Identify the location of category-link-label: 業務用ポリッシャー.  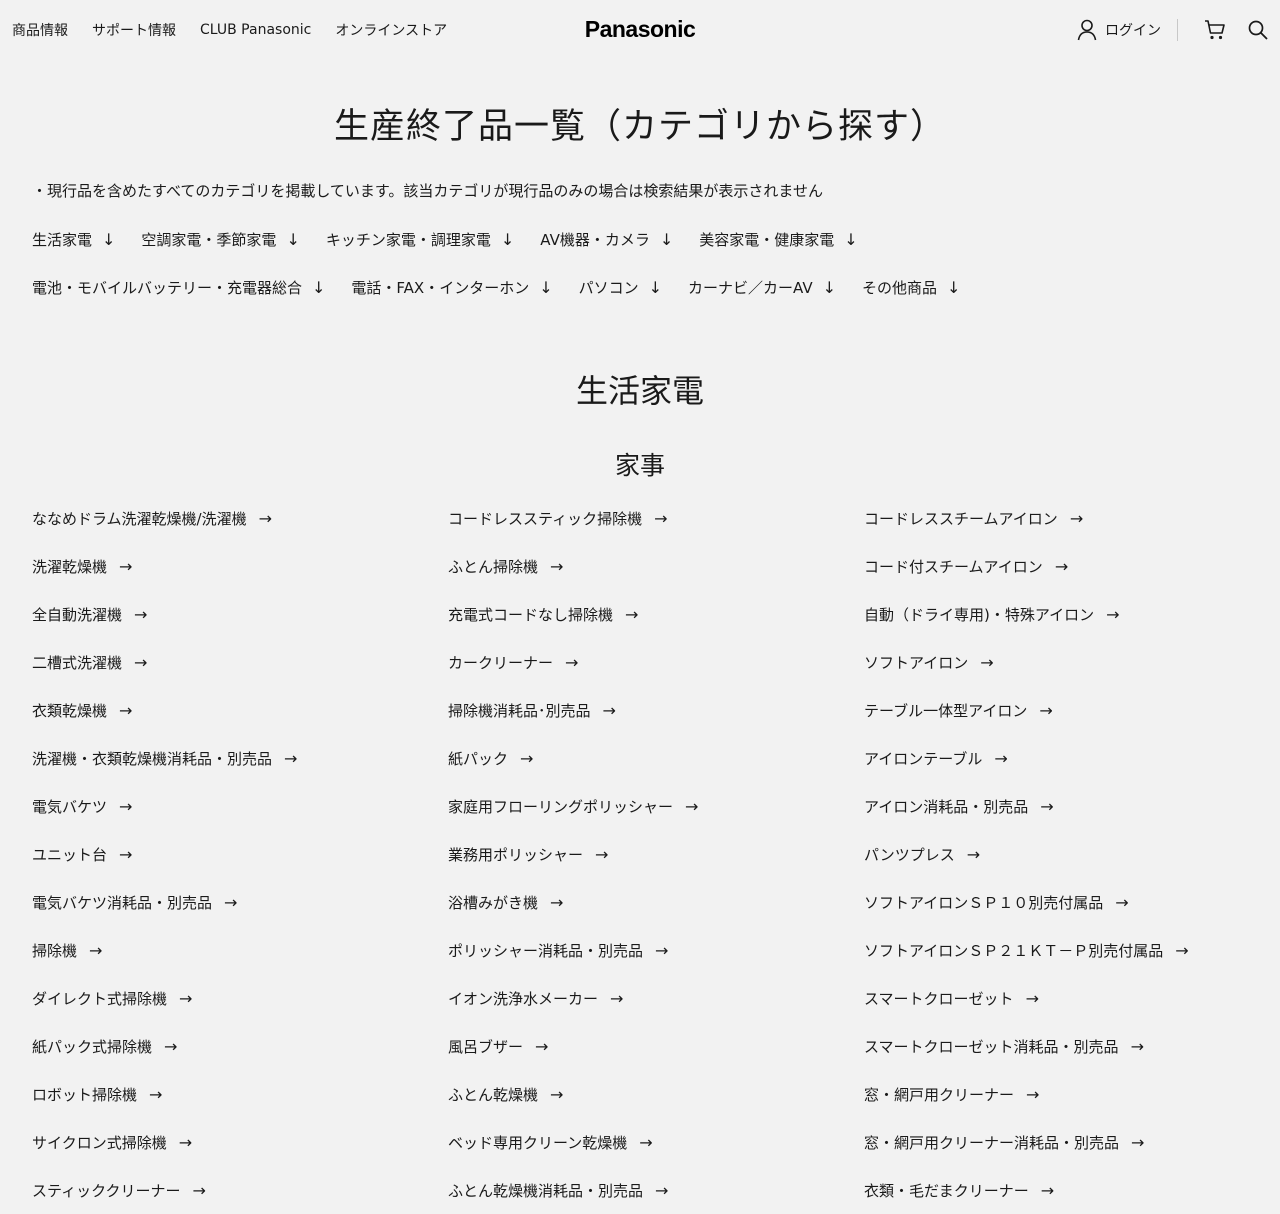
(516, 854).